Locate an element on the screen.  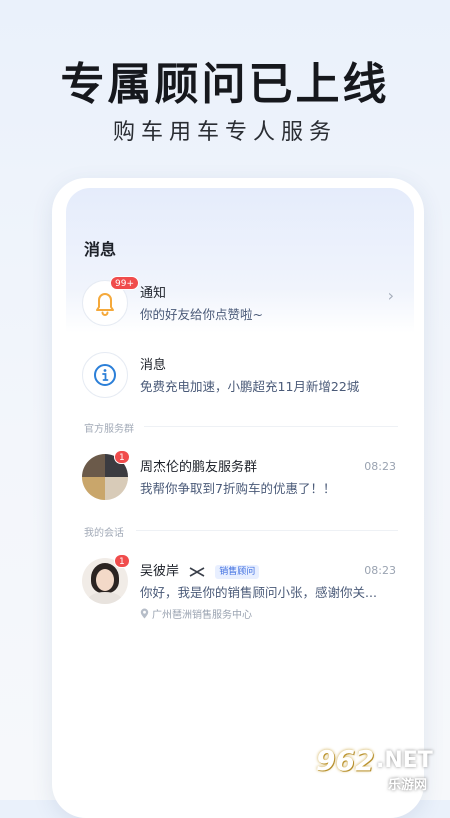
message-row: 消息 免费充电加速，小鹏超充11月新增22城 is located at coordinates (240, 376).